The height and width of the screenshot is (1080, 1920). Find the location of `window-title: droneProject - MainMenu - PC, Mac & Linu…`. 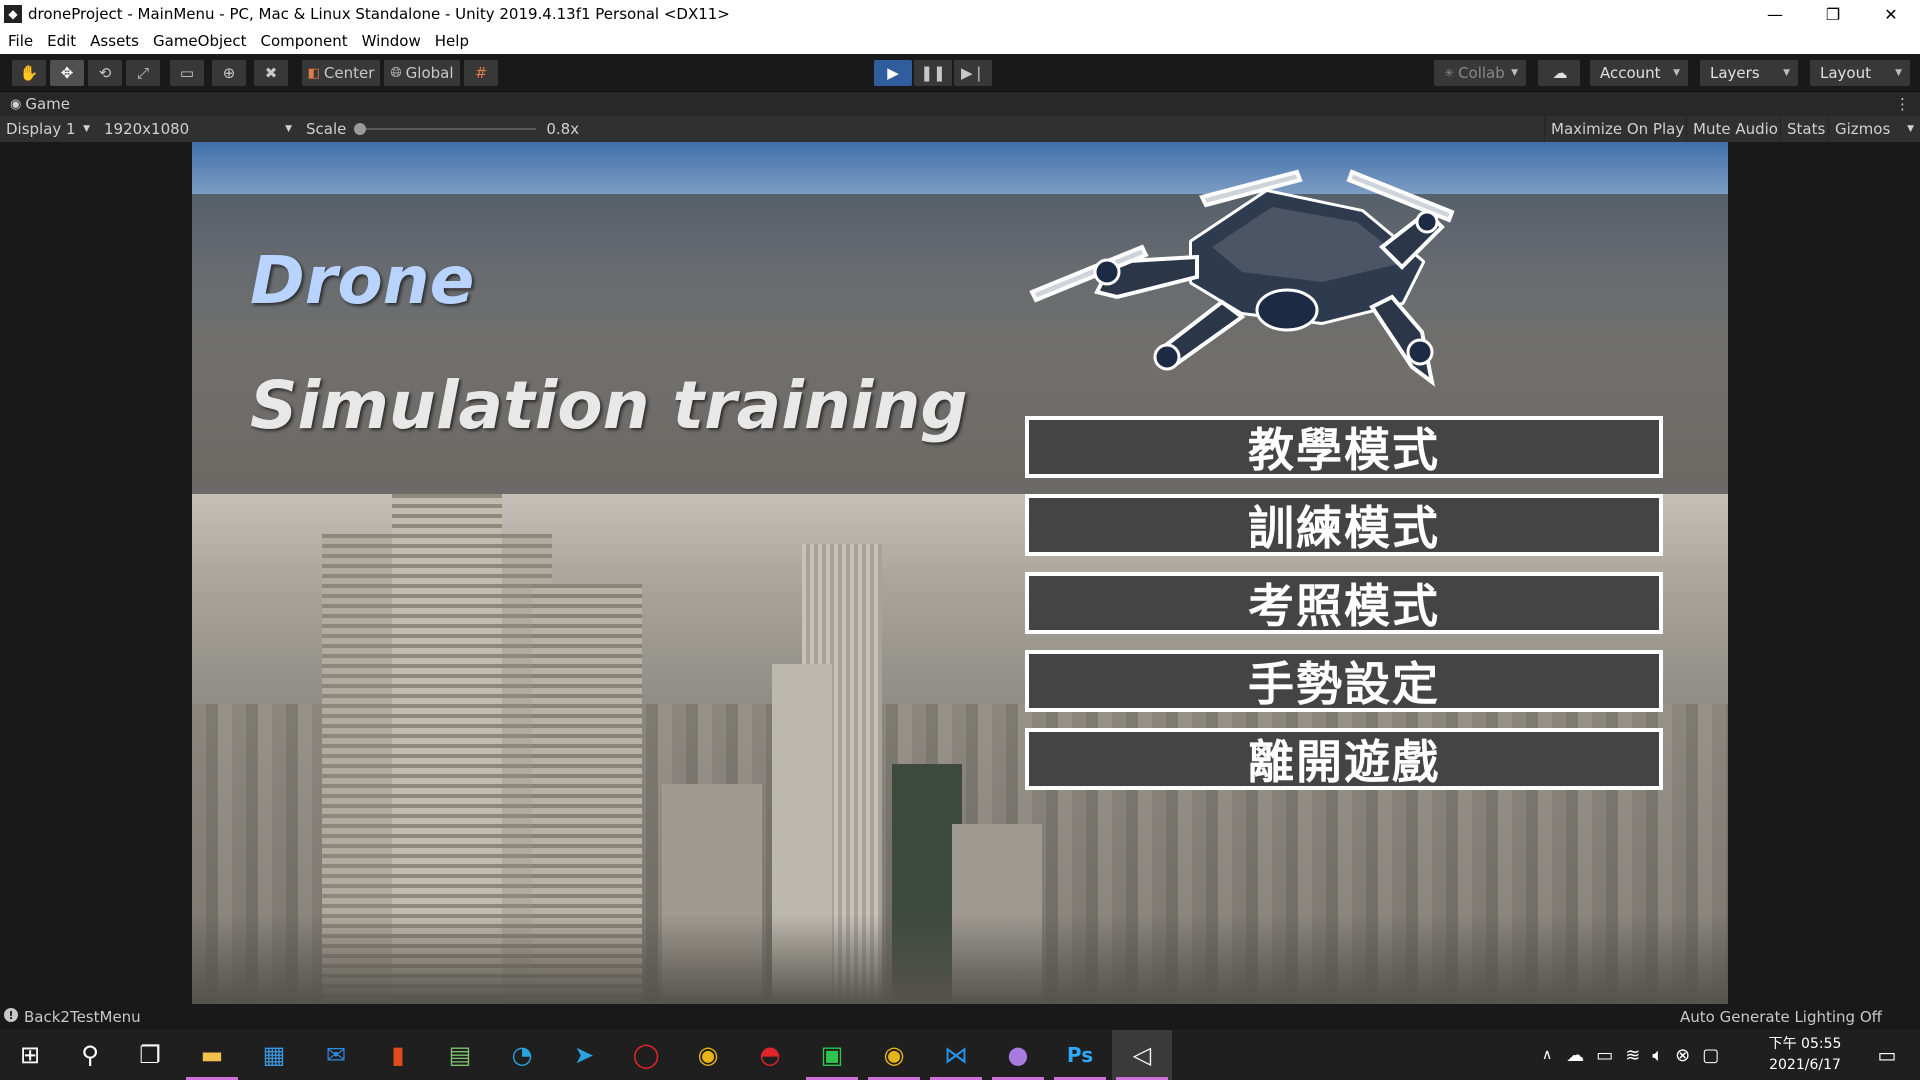

window-title: droneProject - MainMenu - PC, Mac & Linu… is located at coordinates (379, 14).